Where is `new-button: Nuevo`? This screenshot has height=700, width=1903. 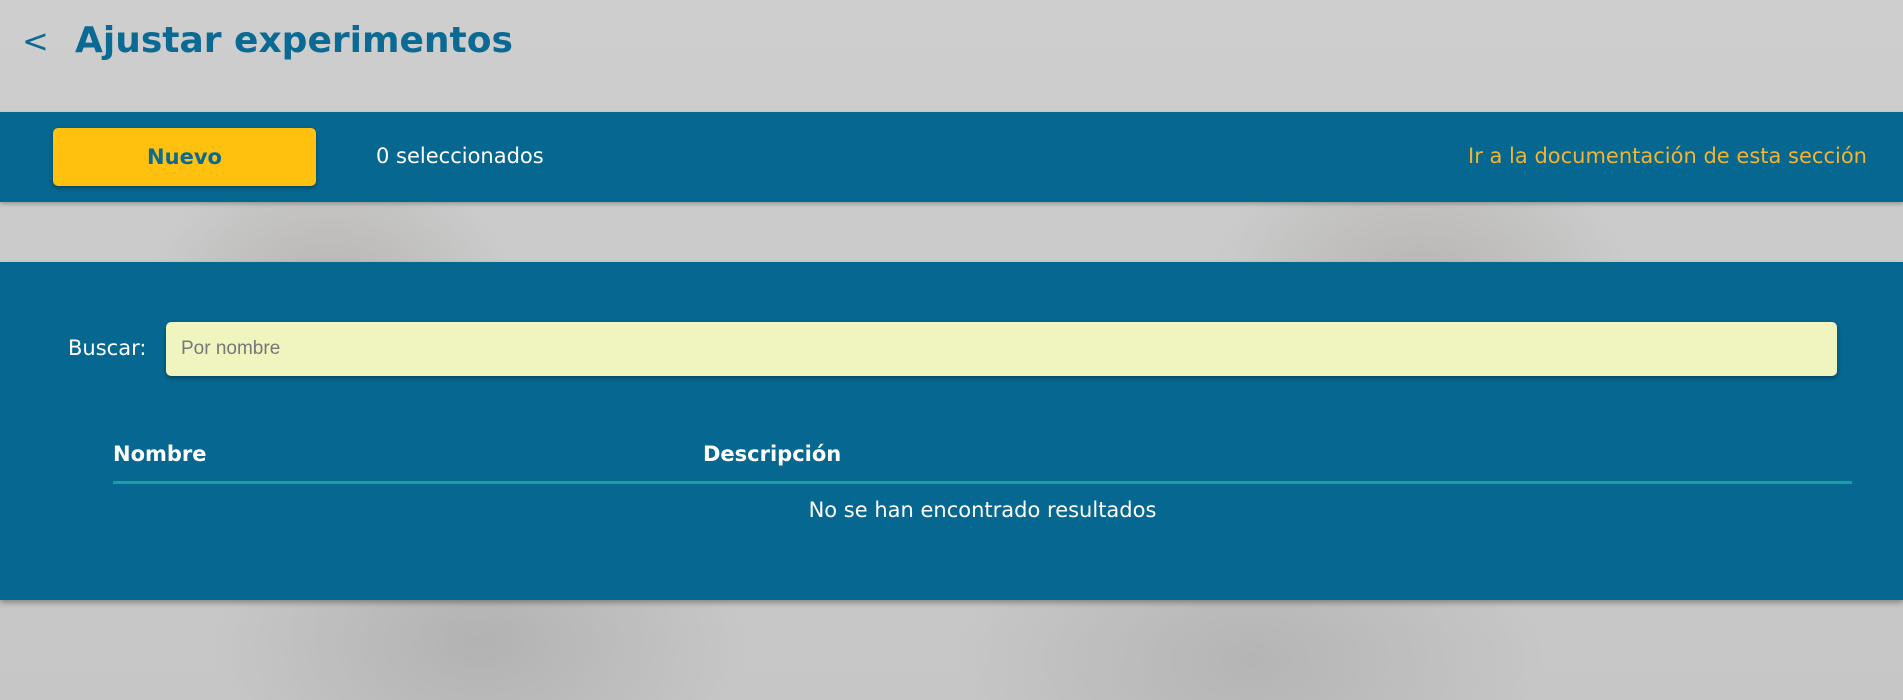 new-button: Nuevo is located at coordinates (184, 157).